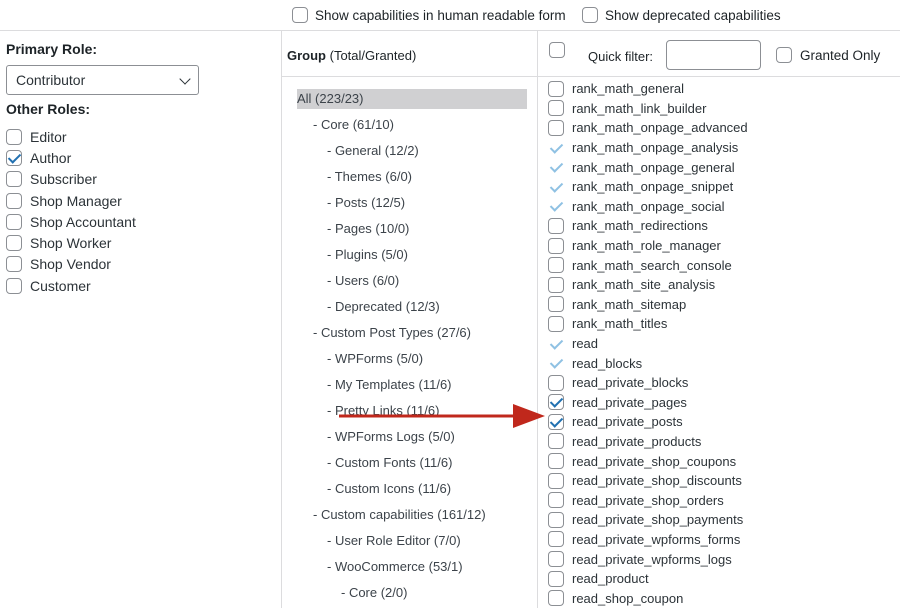  Describe the element at coordinates (71, 264) in the screenshot. I see `role-option: Shop Vendor` at that location.